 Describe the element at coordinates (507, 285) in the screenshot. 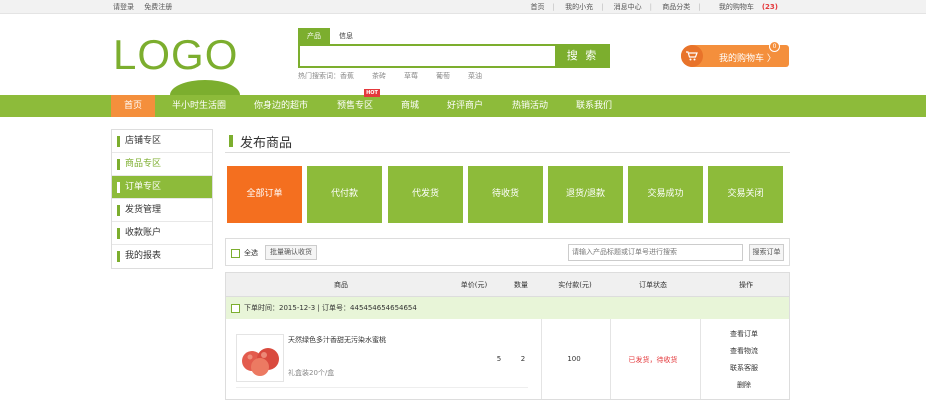

I see `table-header: 商品 单价(元) 数量 实付款(元) 订单状态 操作` at that location.